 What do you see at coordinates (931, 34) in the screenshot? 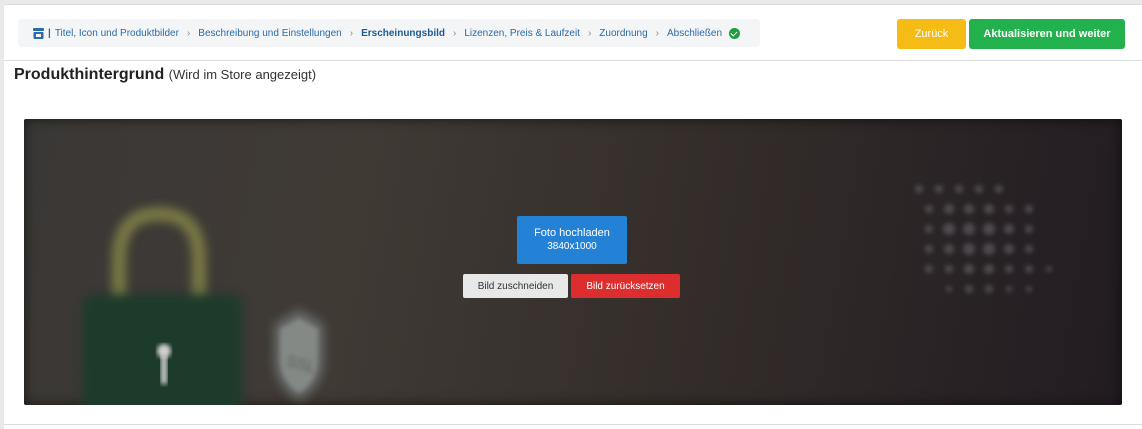
I see `back-button: Zurück` at bounding box center [931, 34].